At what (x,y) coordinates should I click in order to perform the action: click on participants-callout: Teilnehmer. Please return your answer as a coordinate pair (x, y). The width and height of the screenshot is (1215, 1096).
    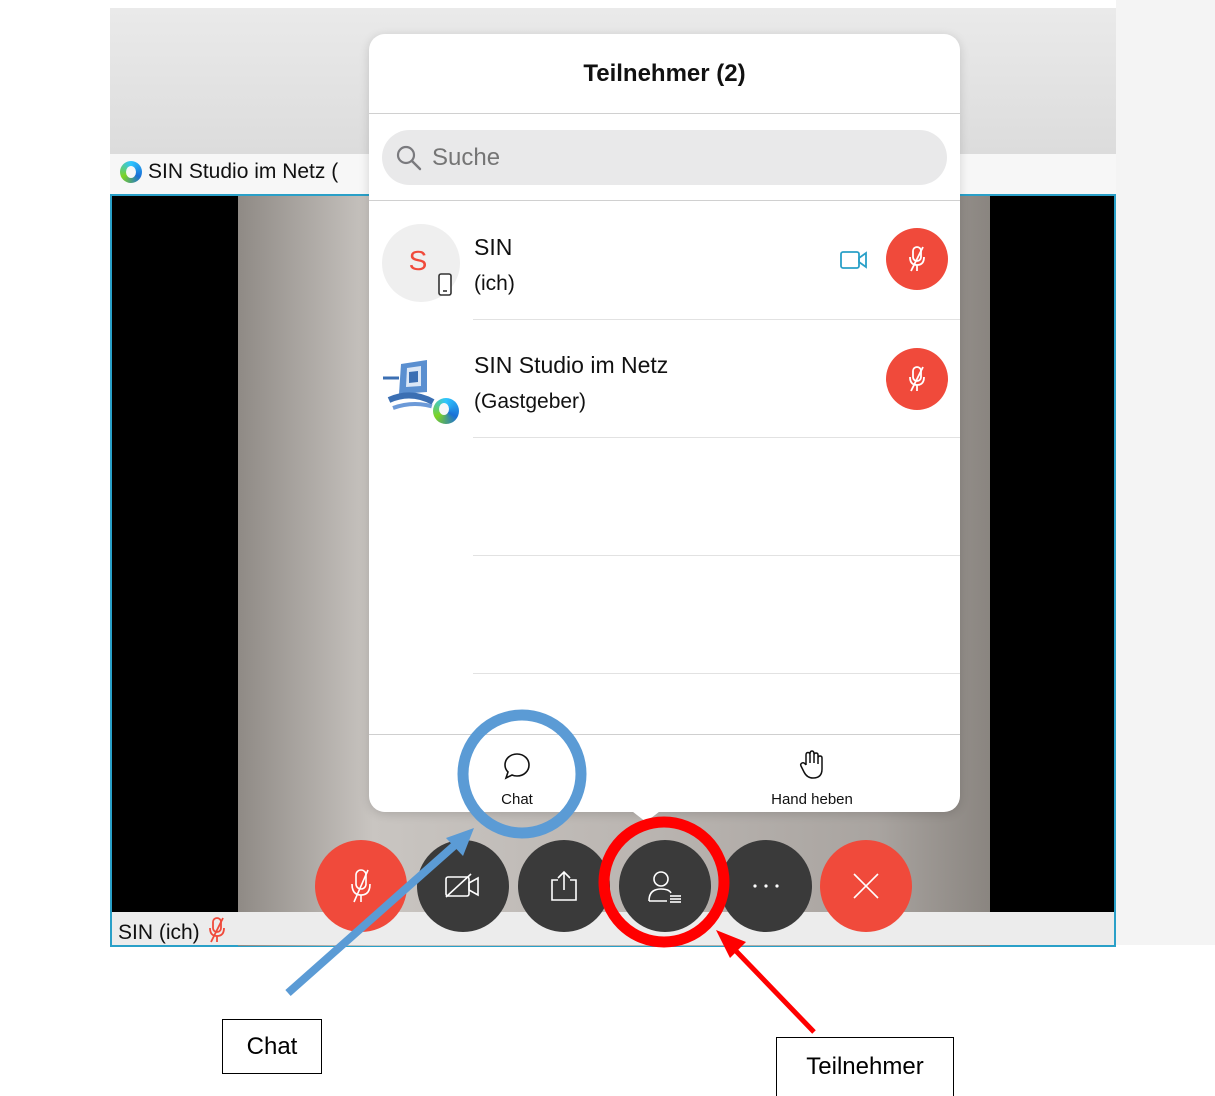
    Looking at the image, I should click on (865, 1066).